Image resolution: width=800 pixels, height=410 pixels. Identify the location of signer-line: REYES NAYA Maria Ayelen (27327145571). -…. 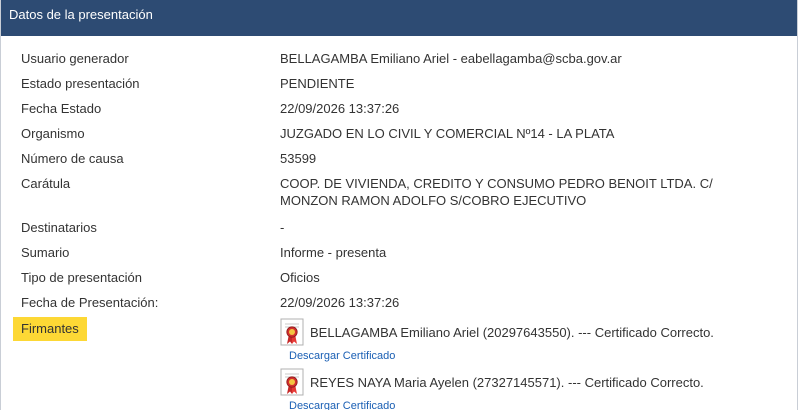
(528, 382).